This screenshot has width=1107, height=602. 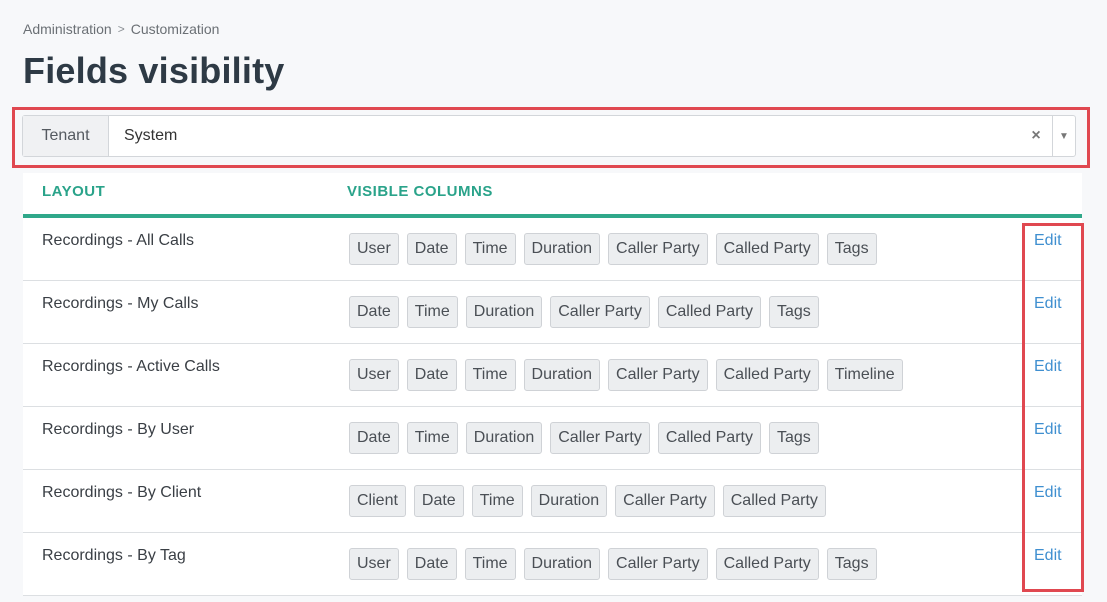 What do you see at coordinates (118, 240) in the screenshot?
I see `layout-name: Recordings - All Calls` at bounding box center [118, 240].